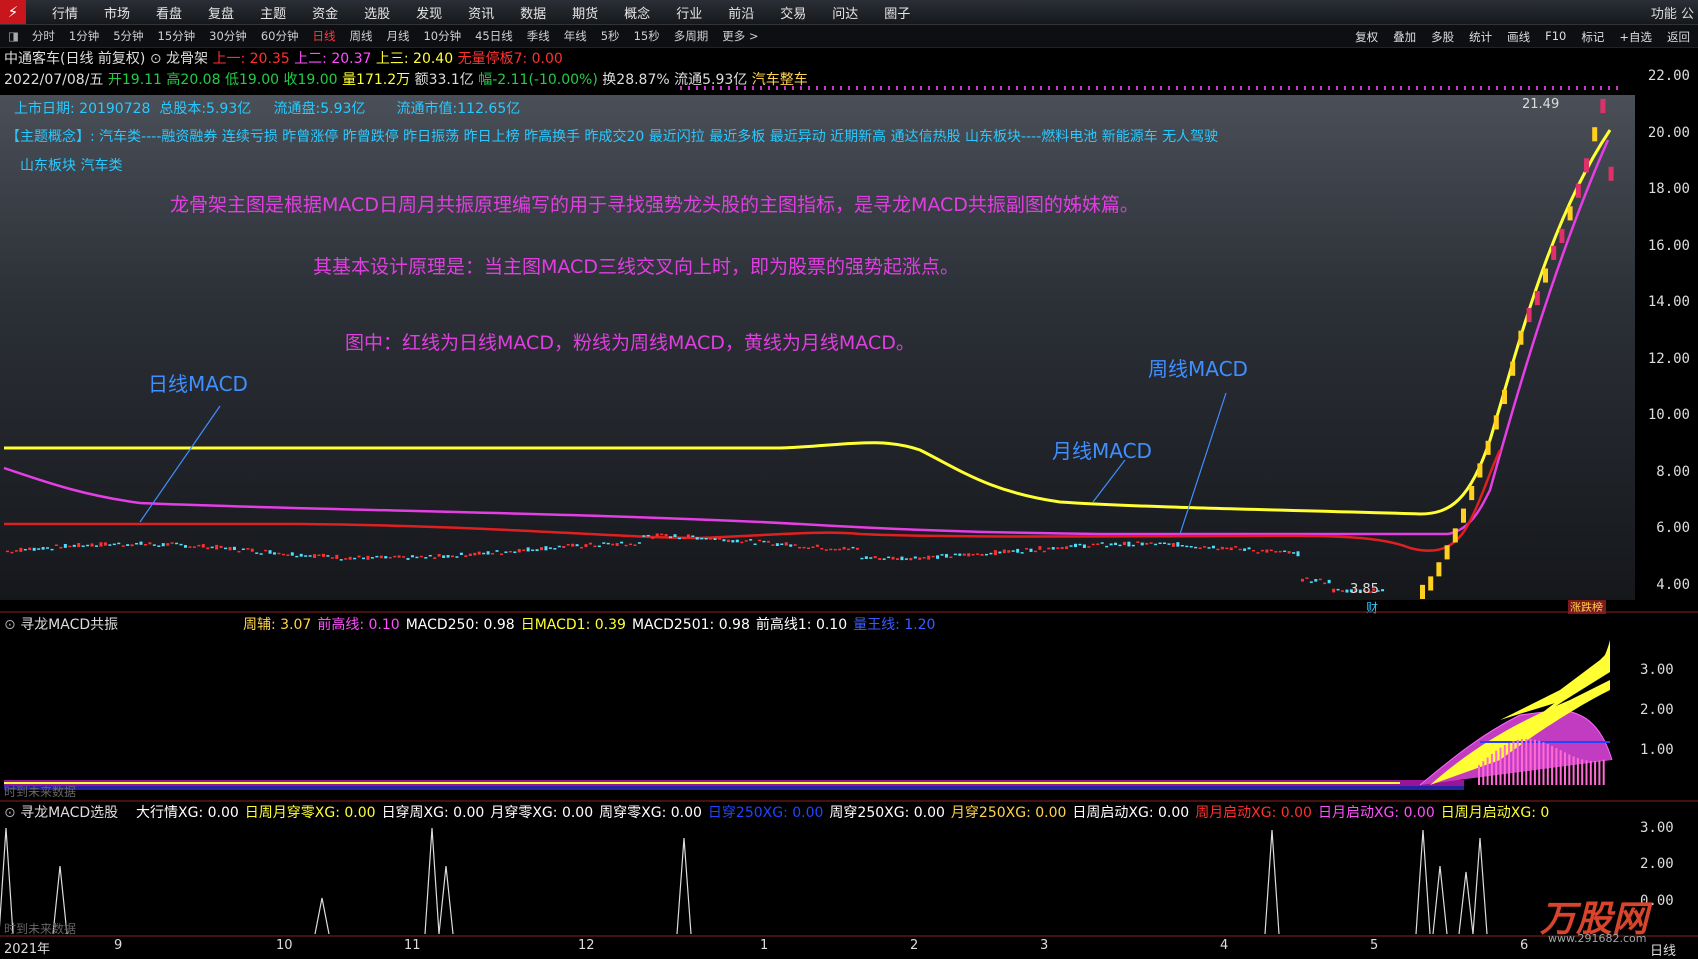  What do you see at coordinates (845, 12) in the screenshot?
I see `menu-15: 问达` at bounding box center [845, 12].